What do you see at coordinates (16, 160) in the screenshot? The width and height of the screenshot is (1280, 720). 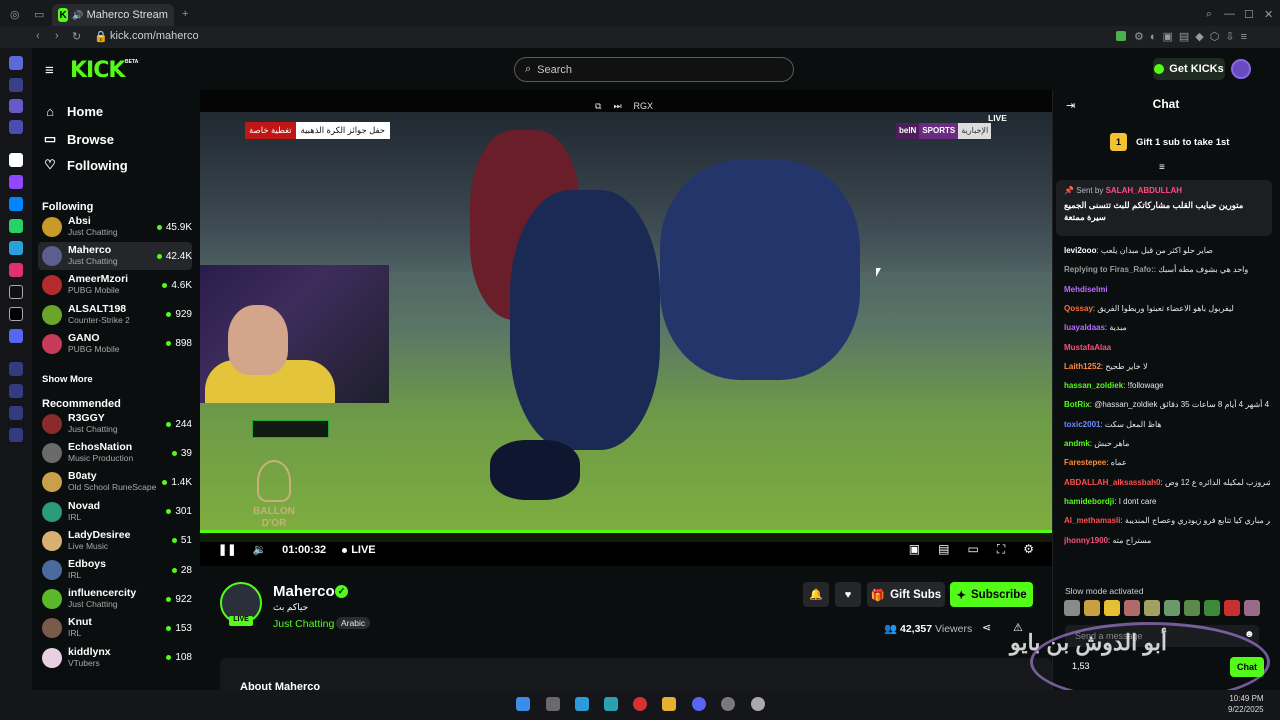 I see `kick-strip-icon` at bounding box center [16, 160].